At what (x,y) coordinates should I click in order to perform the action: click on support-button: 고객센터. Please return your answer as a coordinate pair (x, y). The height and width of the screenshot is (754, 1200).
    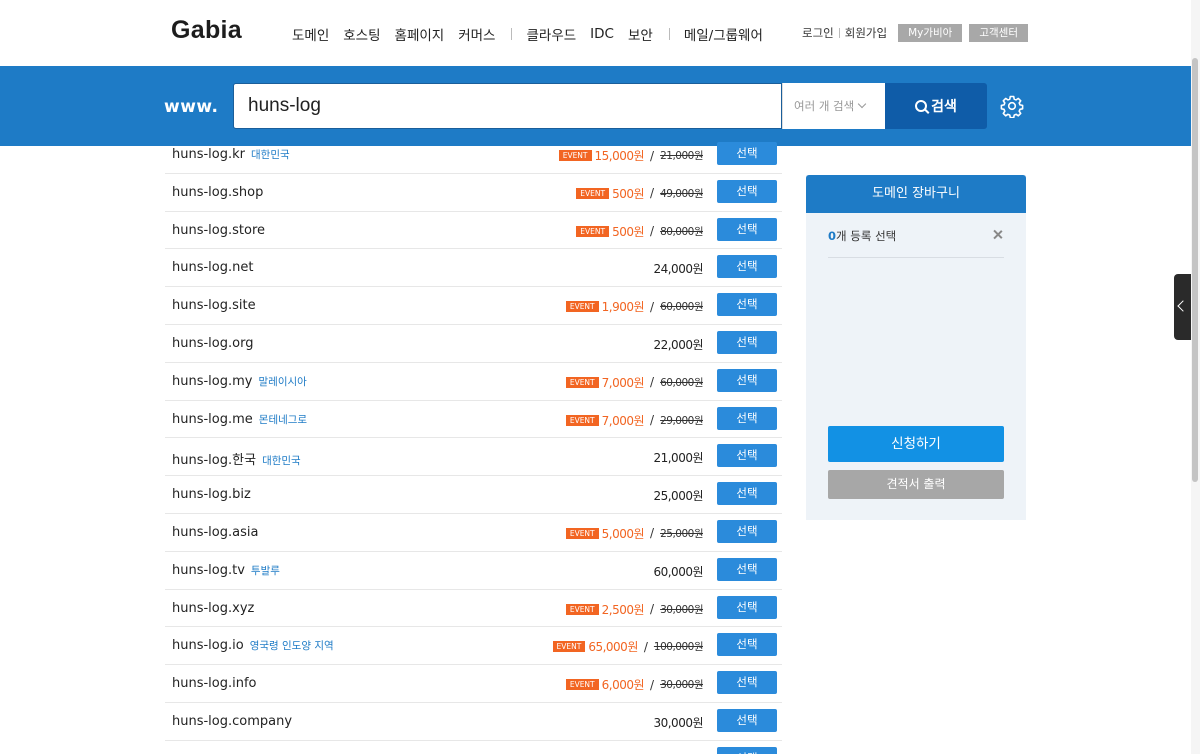
    Looking at the image, I should click on (998, 33).